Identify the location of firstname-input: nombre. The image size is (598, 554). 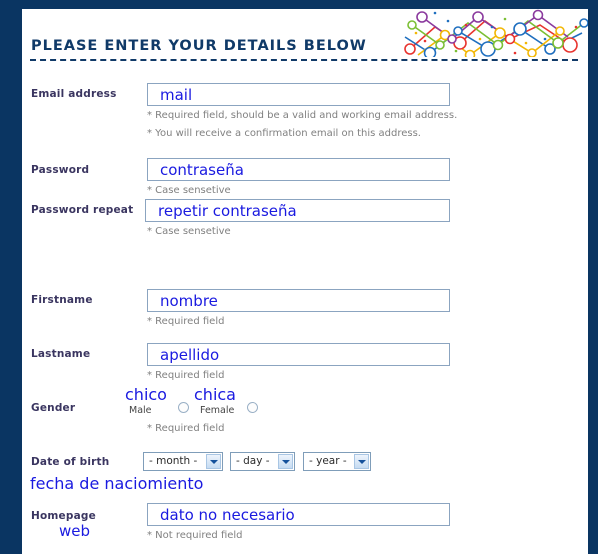
(298, 300).